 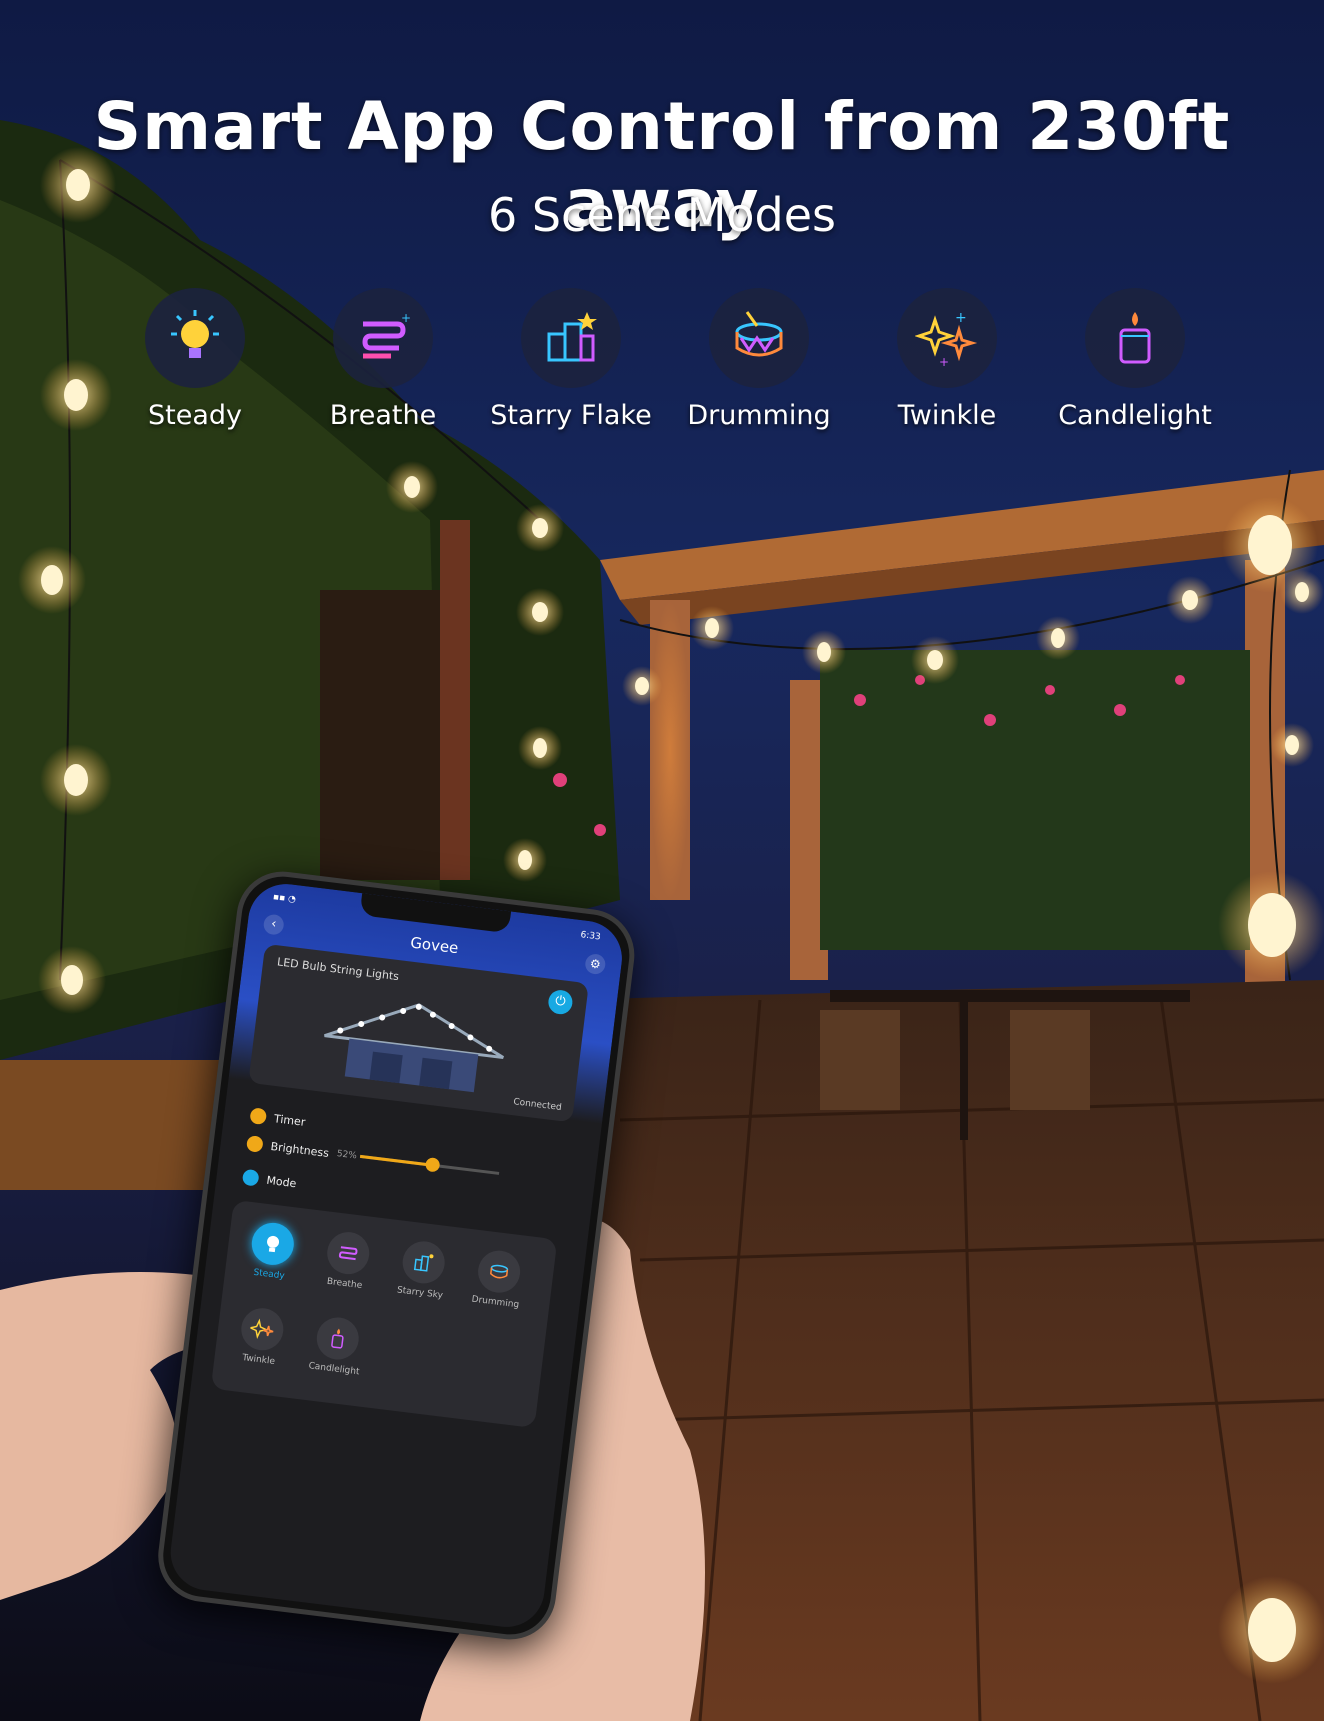 I want to click on app-mode-label: Drumming, so click(x=495, y=1302).